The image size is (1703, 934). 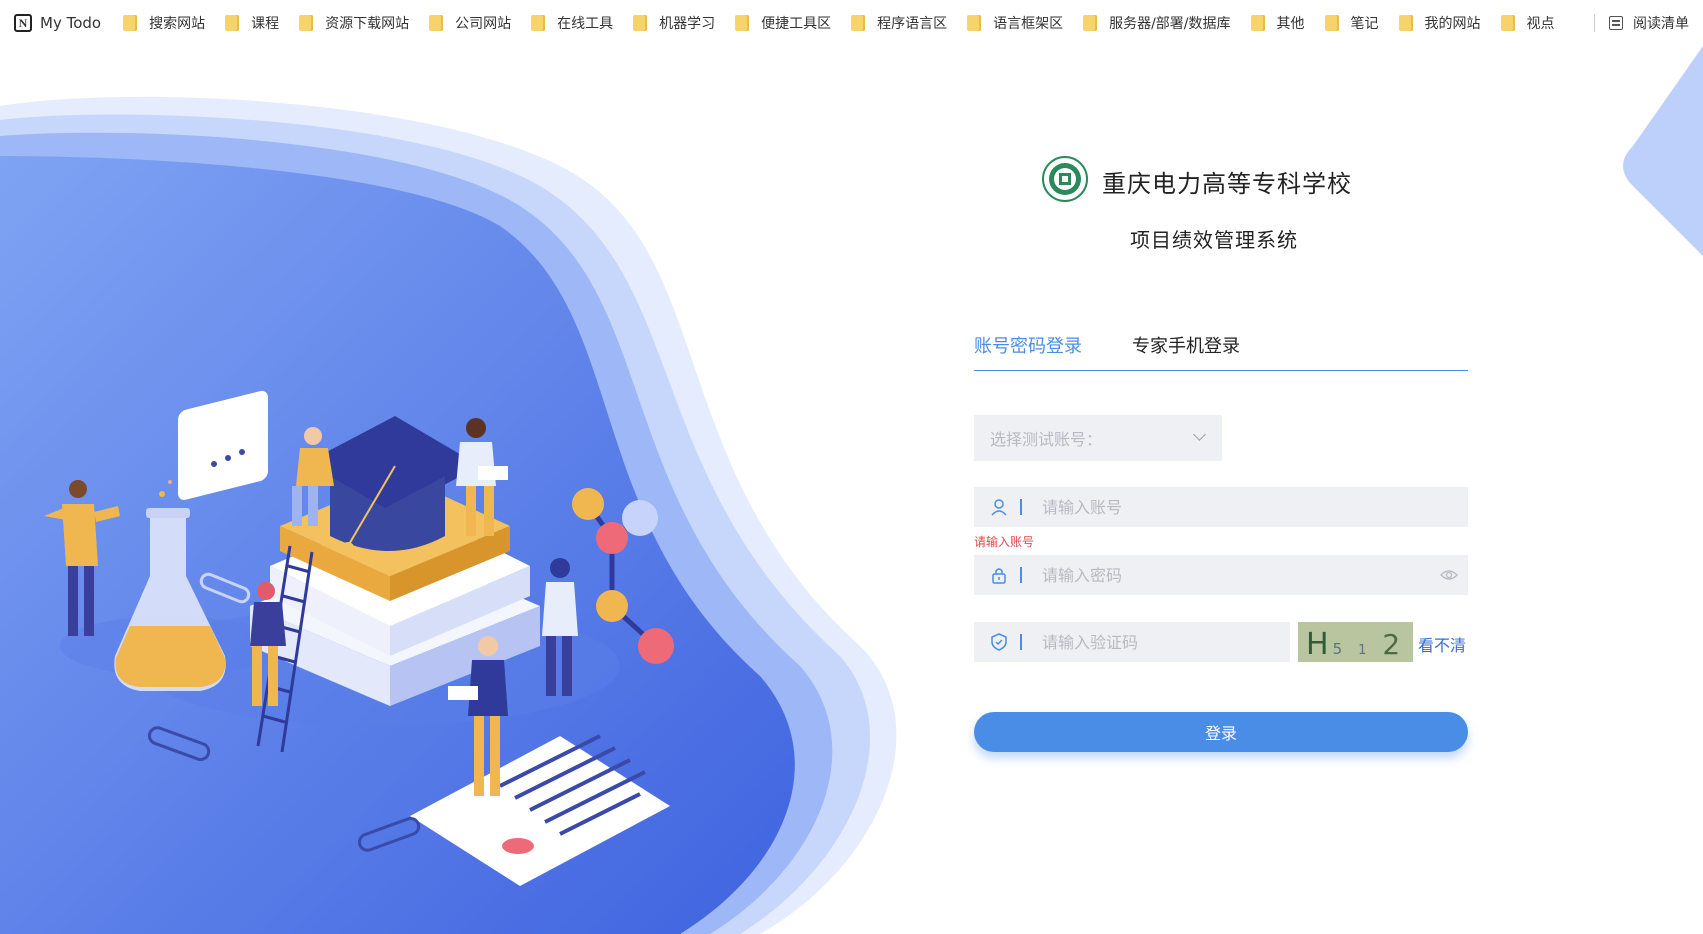 I want to click on chevron-down-icon, so click(x=1199, y=434).